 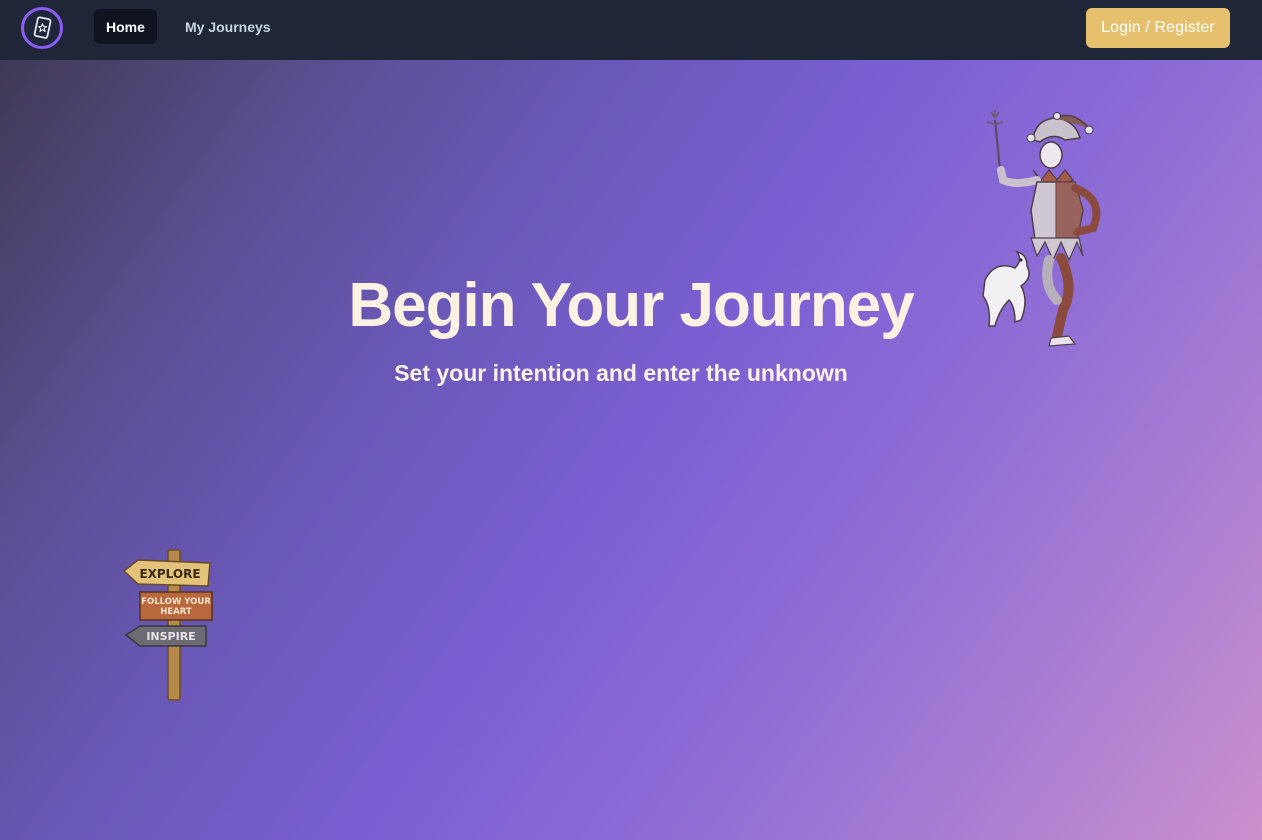 I want to click on signpost-illustration: EXPLORE FOLLOW YOUR HEART INSPIRE, so click(x=167, y=625).